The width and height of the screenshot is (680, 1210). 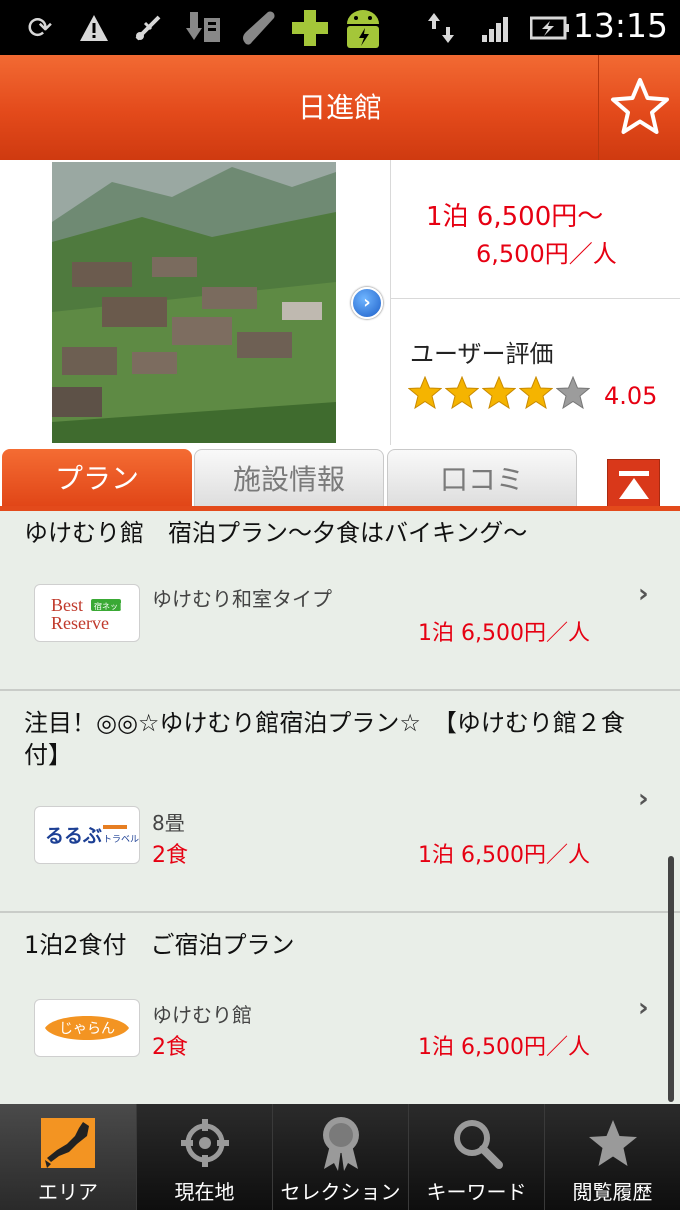 I want to click on star-icon, so click(x=612, y=1143).